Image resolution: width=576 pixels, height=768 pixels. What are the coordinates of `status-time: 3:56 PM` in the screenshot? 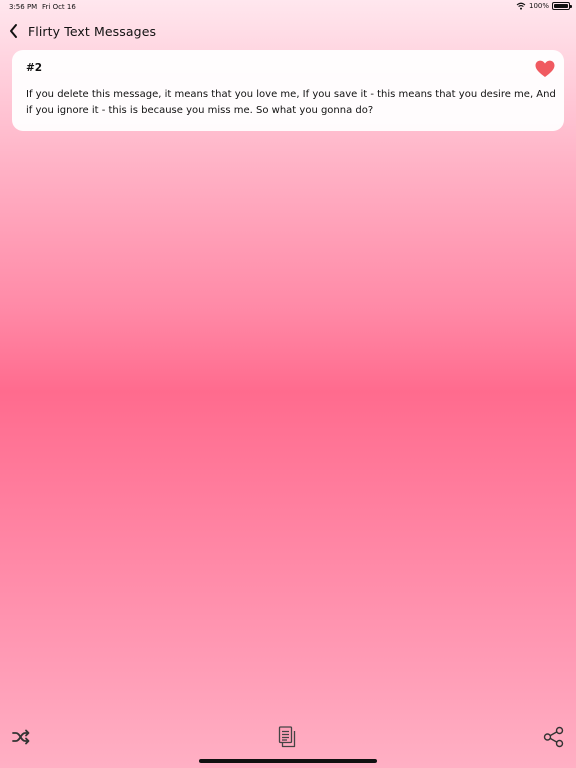 It's located at (23, 7).